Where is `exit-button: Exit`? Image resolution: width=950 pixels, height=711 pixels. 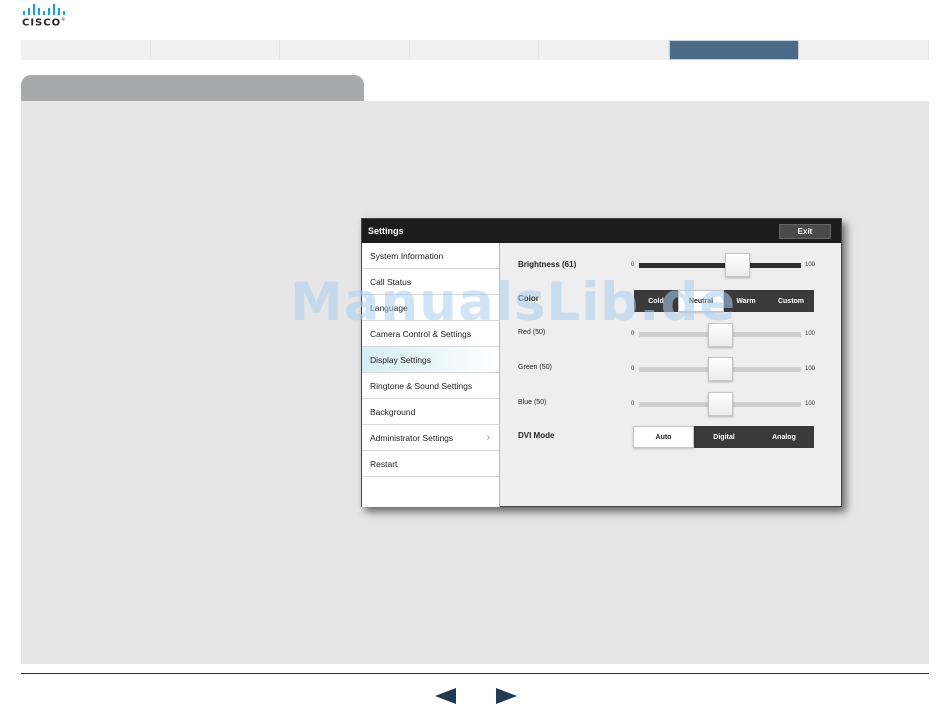
exit-button: Exit is located at coordinates (805, 231).